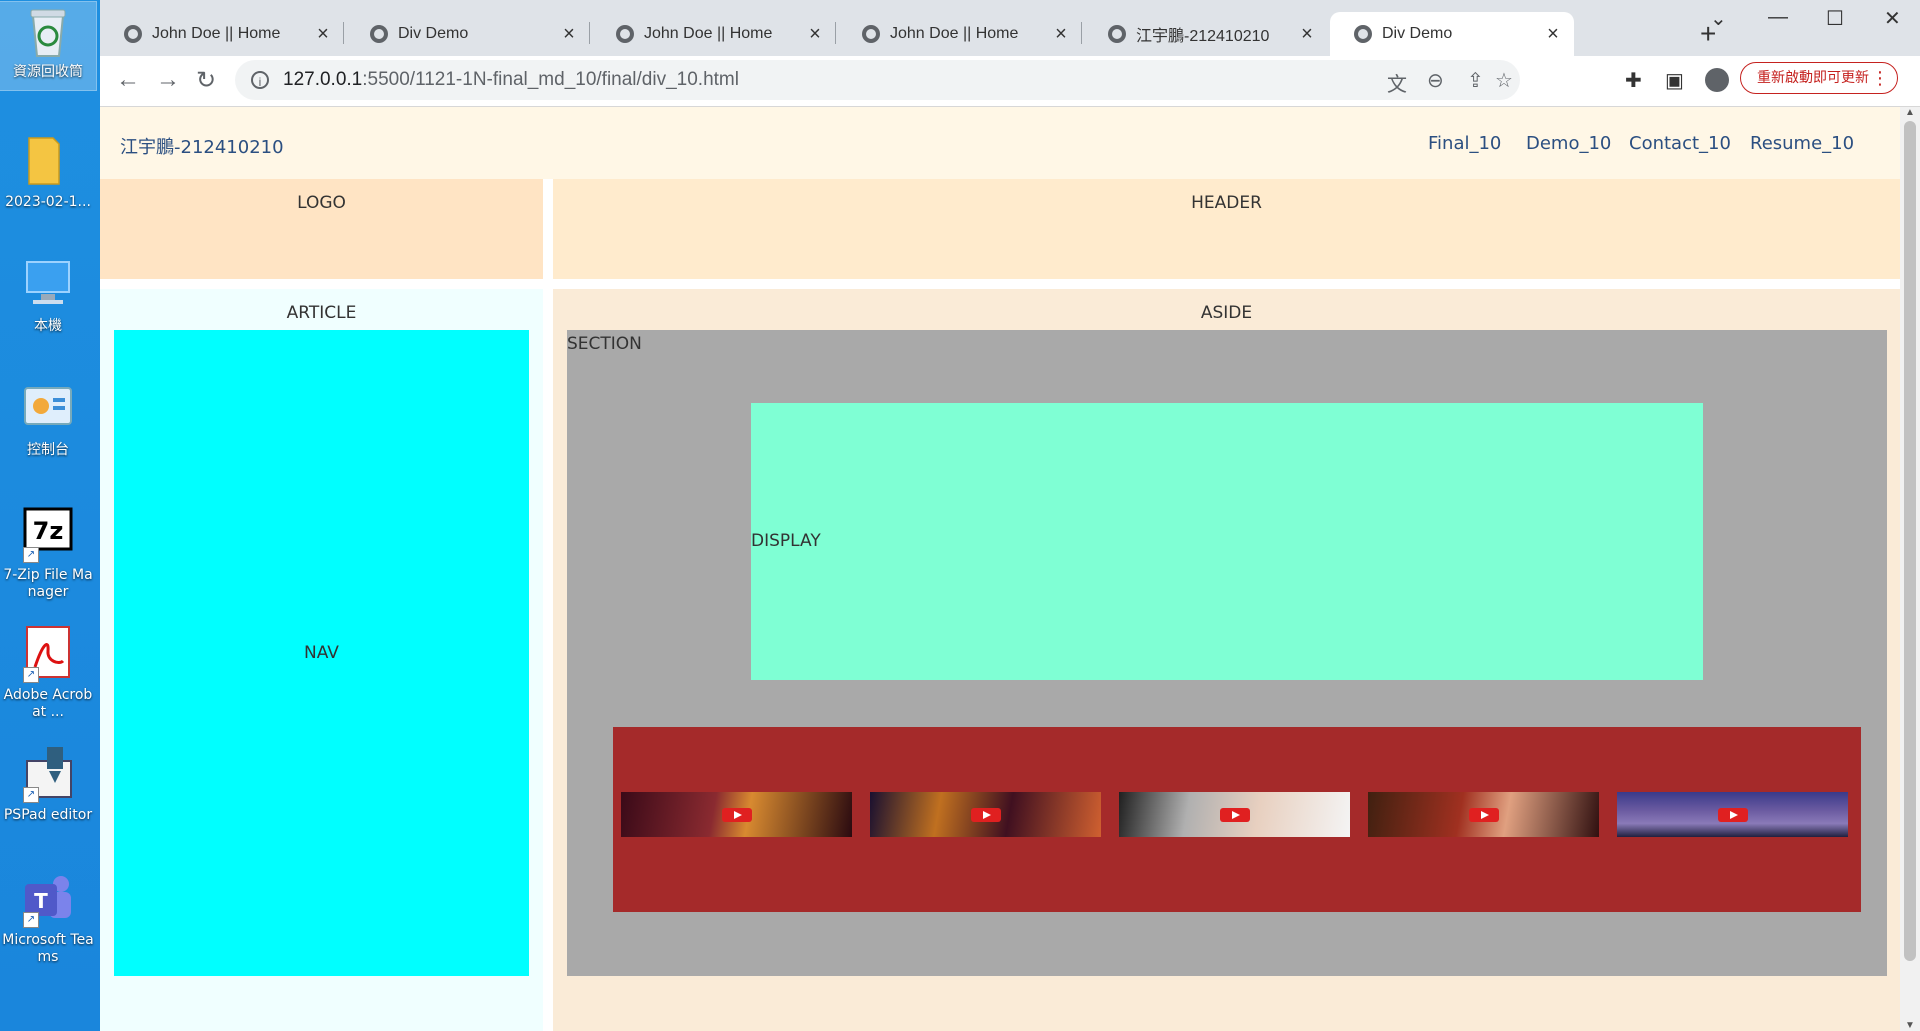 This screenshot has width=1920, height=1031. Describe the element at coordinates (48, 409) in the screenshot. I see `control-panel-icon` at that location.